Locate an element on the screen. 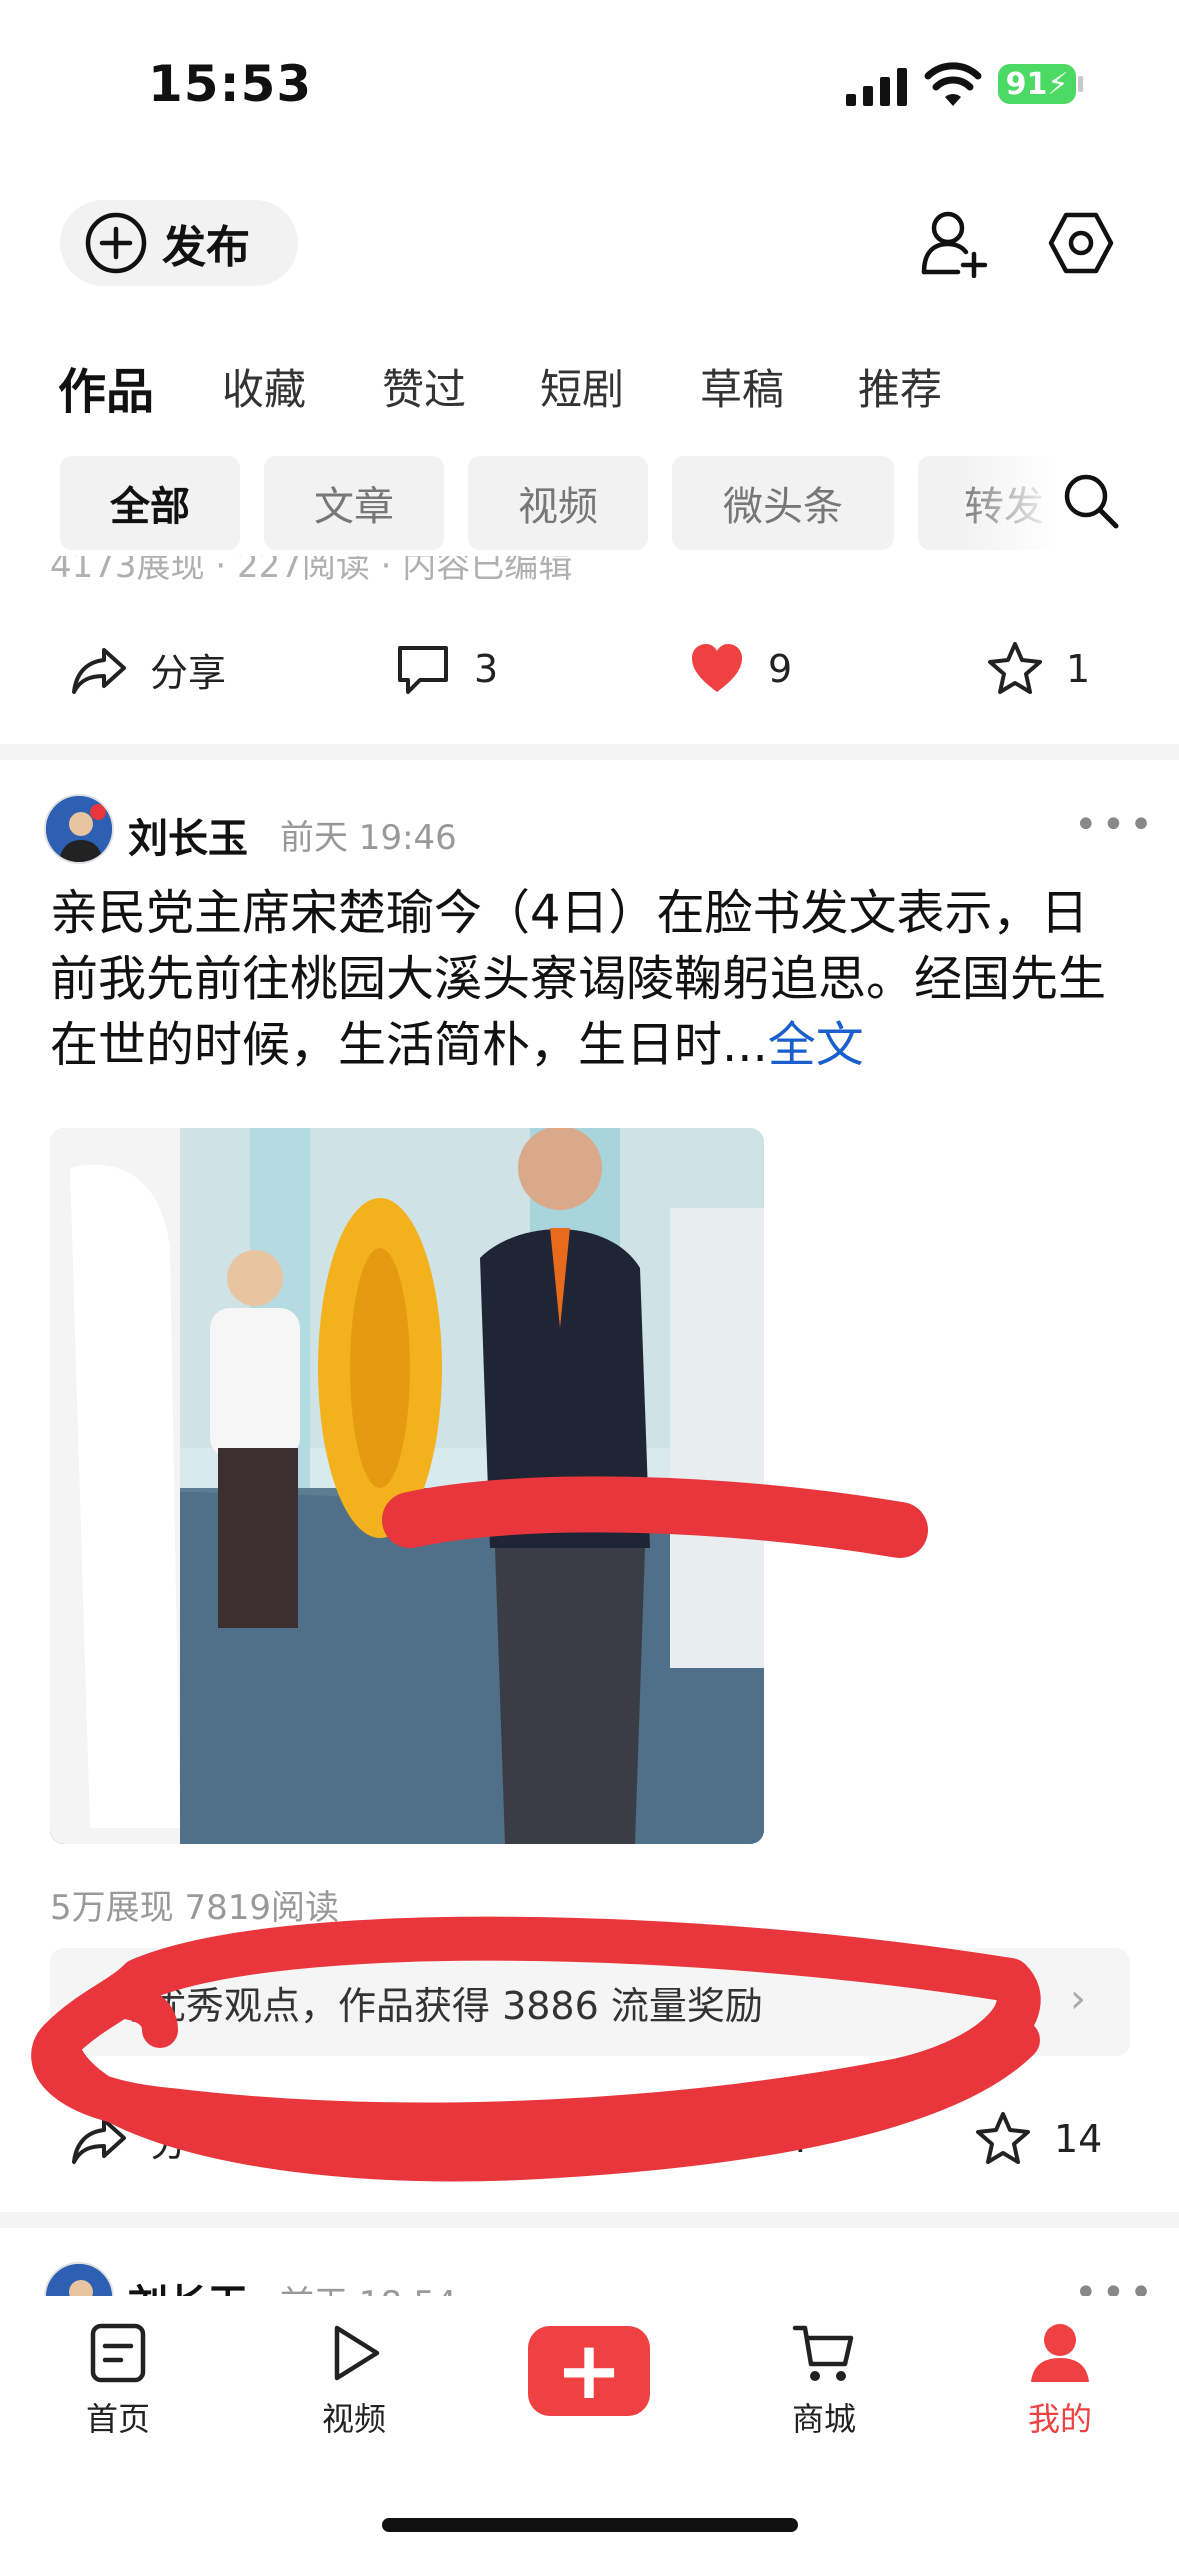 Image resolution: width=1179 pixels, height=2556 pixels. profile-icon is located at coordinates (1060, 2353).